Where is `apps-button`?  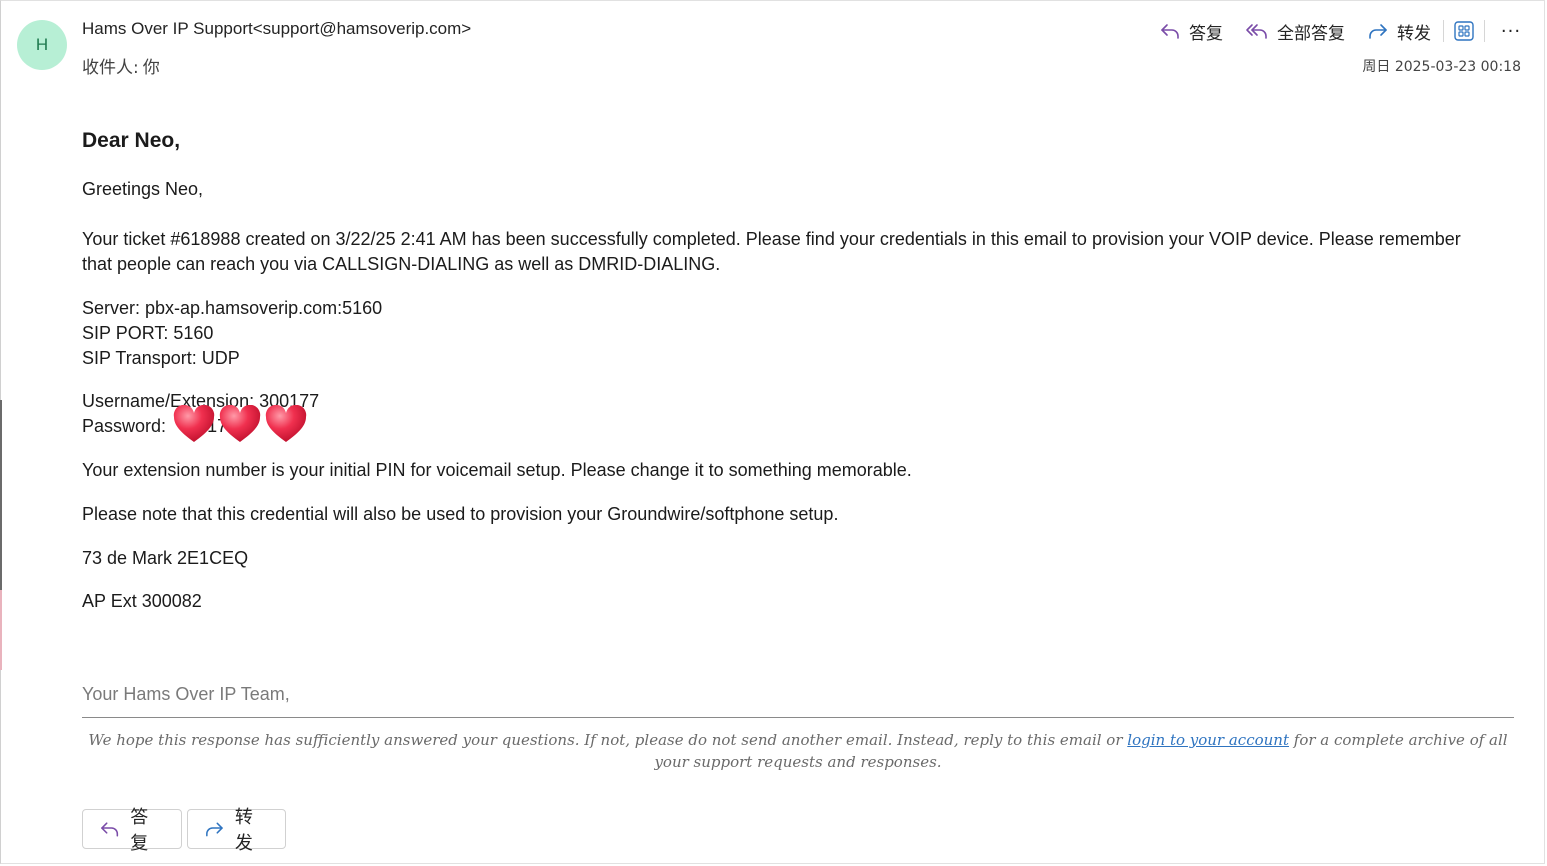 apps-button is located at coordinates (1464, 31).